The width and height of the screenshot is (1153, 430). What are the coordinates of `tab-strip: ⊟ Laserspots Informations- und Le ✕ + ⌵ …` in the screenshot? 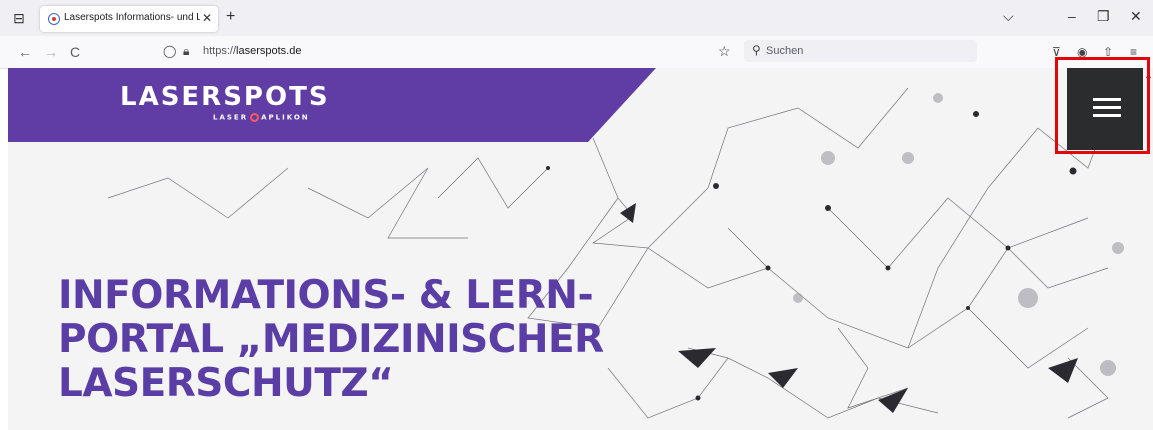 It's located at (576, 18).